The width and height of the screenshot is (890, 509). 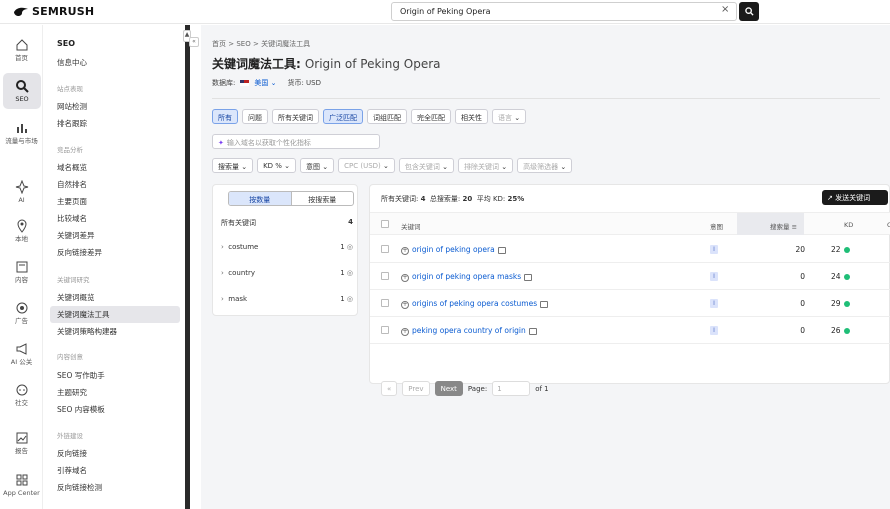 What do you see at coordinates (296, 141) in the screenshot?
I see `personalized-domain-input: ✦ 输入域名以获取个性化指标` at bounding box center [296, 141].